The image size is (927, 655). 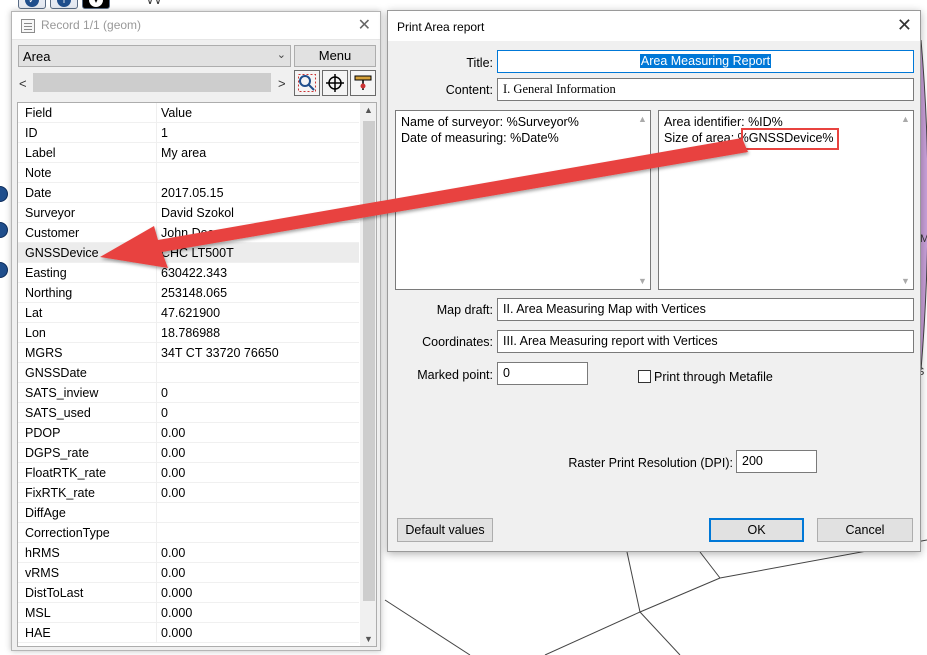 What do you see at coordinates (188, 373) in the screenshot?
I see `table-row: GNSSDate` at bounding box center [188, 373].